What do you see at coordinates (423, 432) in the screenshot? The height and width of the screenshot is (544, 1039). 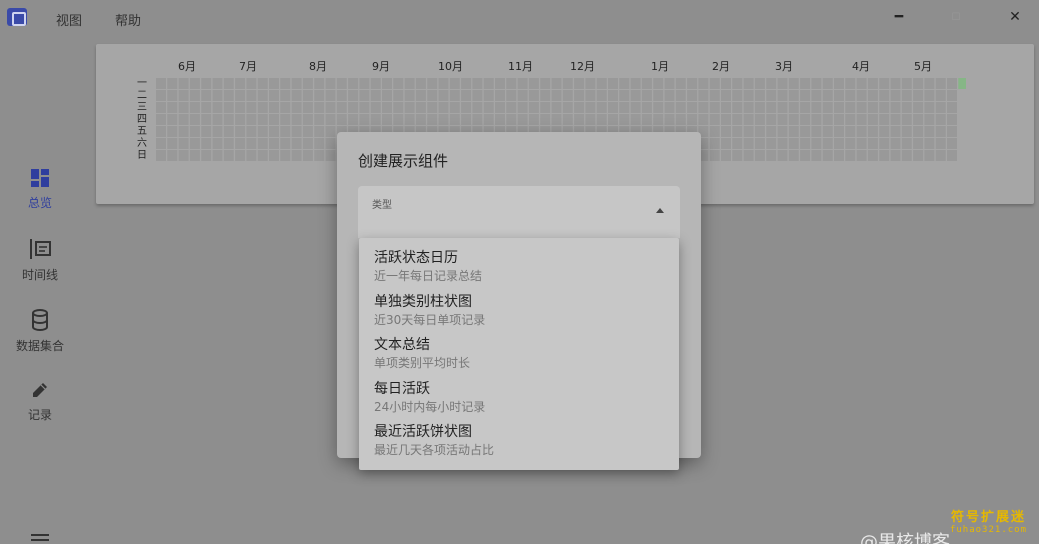 I see `option-title: 最近活跃饼状图` at bounding box center [423, 432].